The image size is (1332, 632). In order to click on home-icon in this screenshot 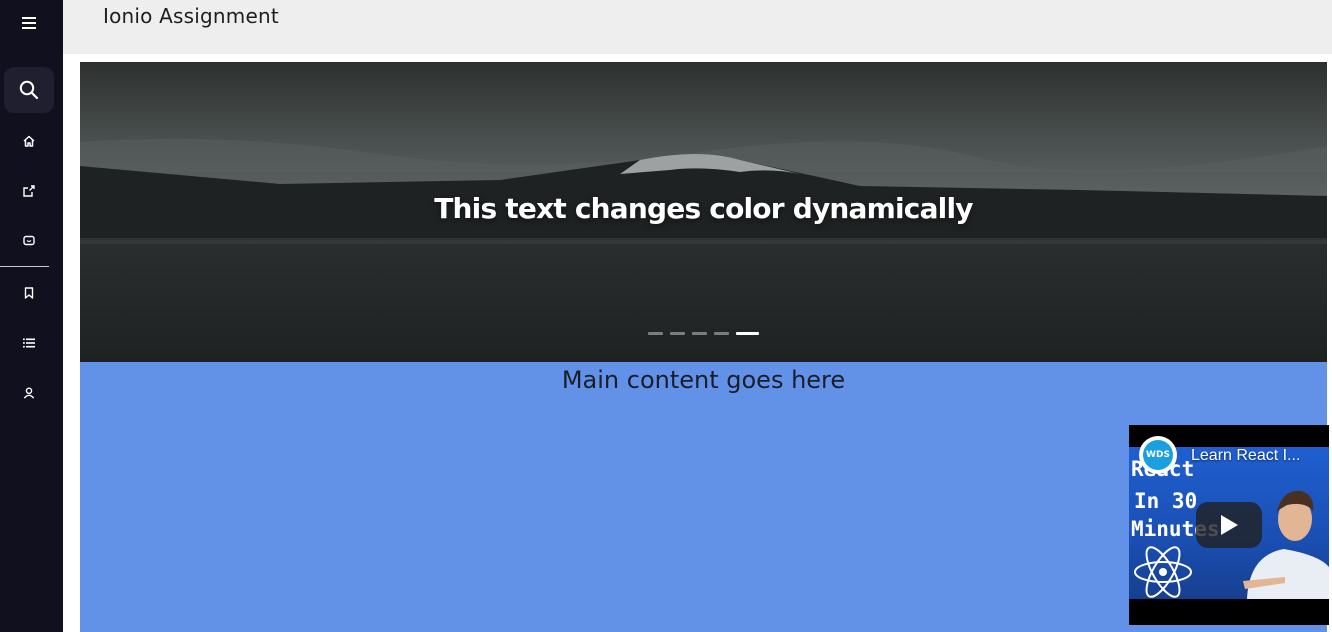, I will do `click(29, 141)`.